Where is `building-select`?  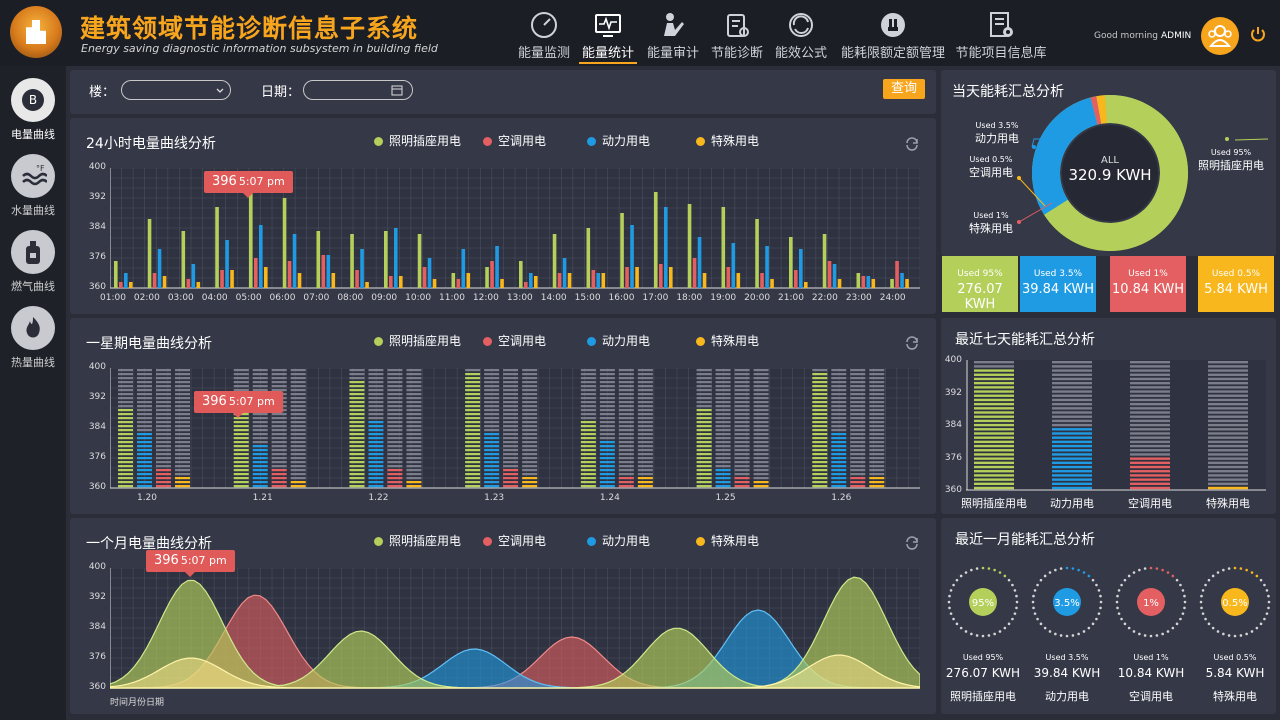 building-select is located at coordinates (176, 90).